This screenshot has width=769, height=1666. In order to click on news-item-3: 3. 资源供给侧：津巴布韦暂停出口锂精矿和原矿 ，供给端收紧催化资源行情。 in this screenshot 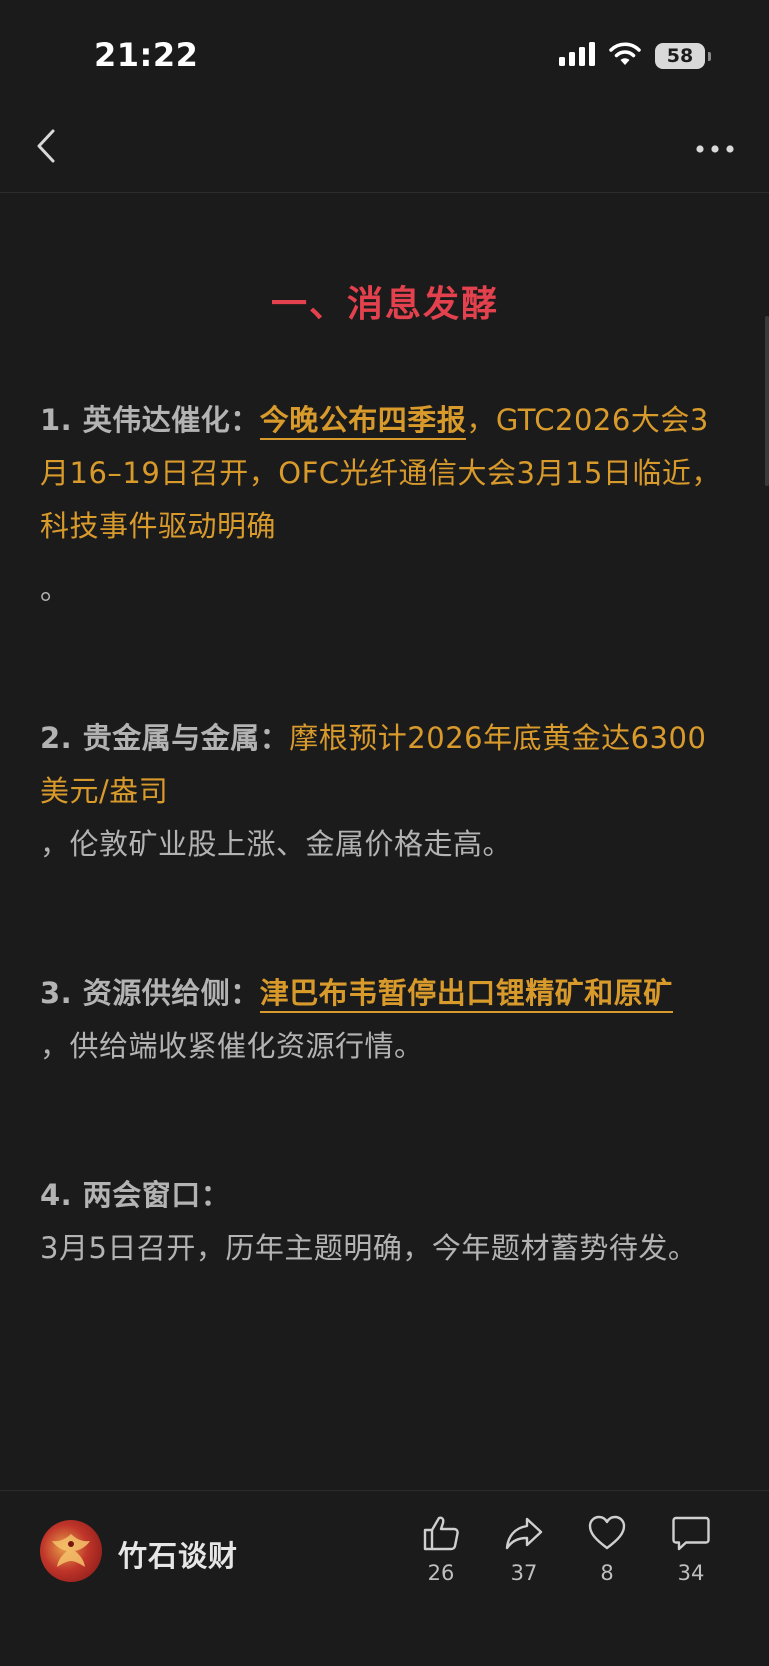, I will do `click(385, 1020)`.